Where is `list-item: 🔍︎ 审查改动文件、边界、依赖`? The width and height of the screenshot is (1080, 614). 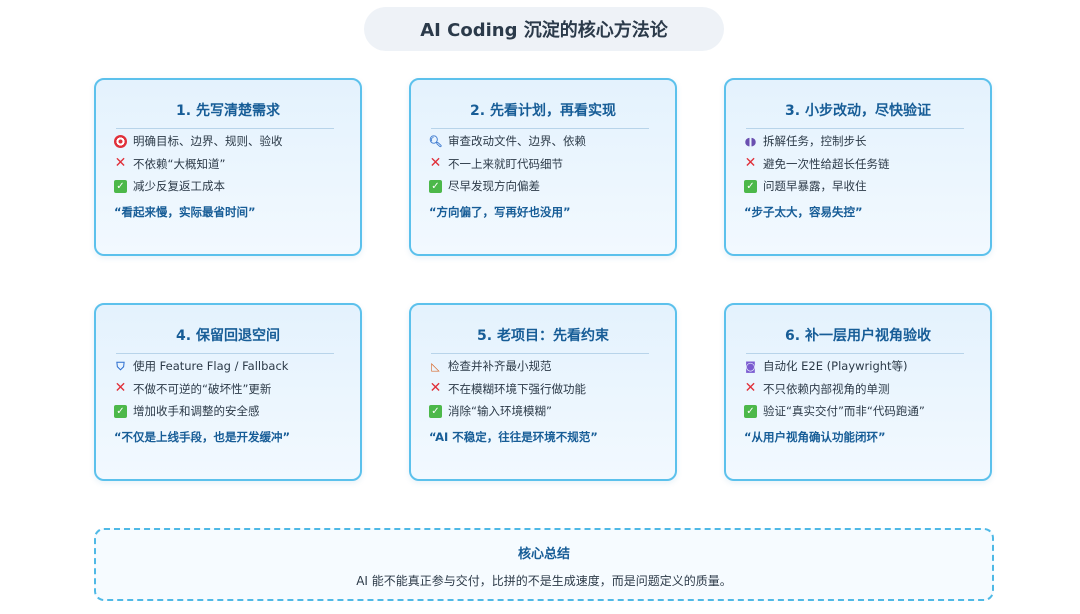
list-item: 🔍︎ 审查改动文件、边界、依赖 is located at coordinates (507, 141).